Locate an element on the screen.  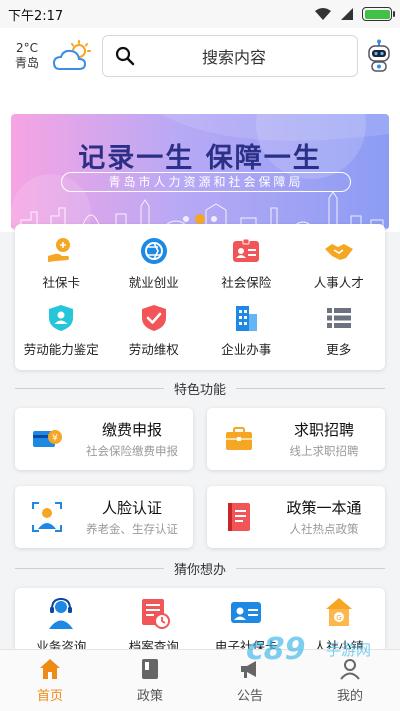
service-more: 更多 is located at coordinates (339, 330).